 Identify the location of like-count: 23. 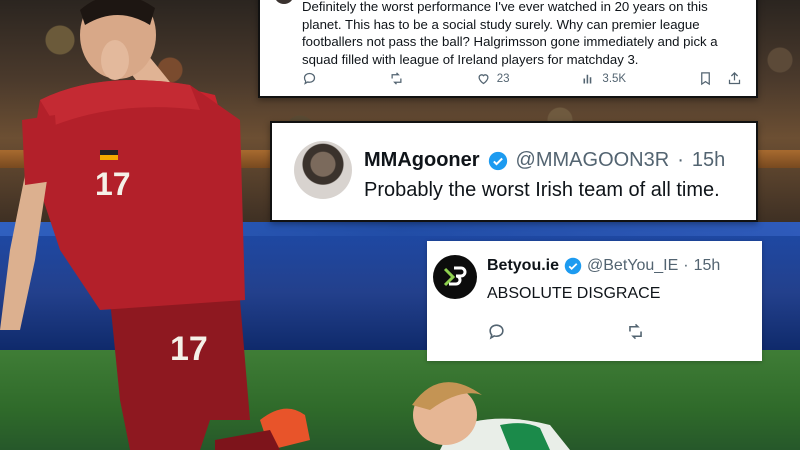
(503, 78).